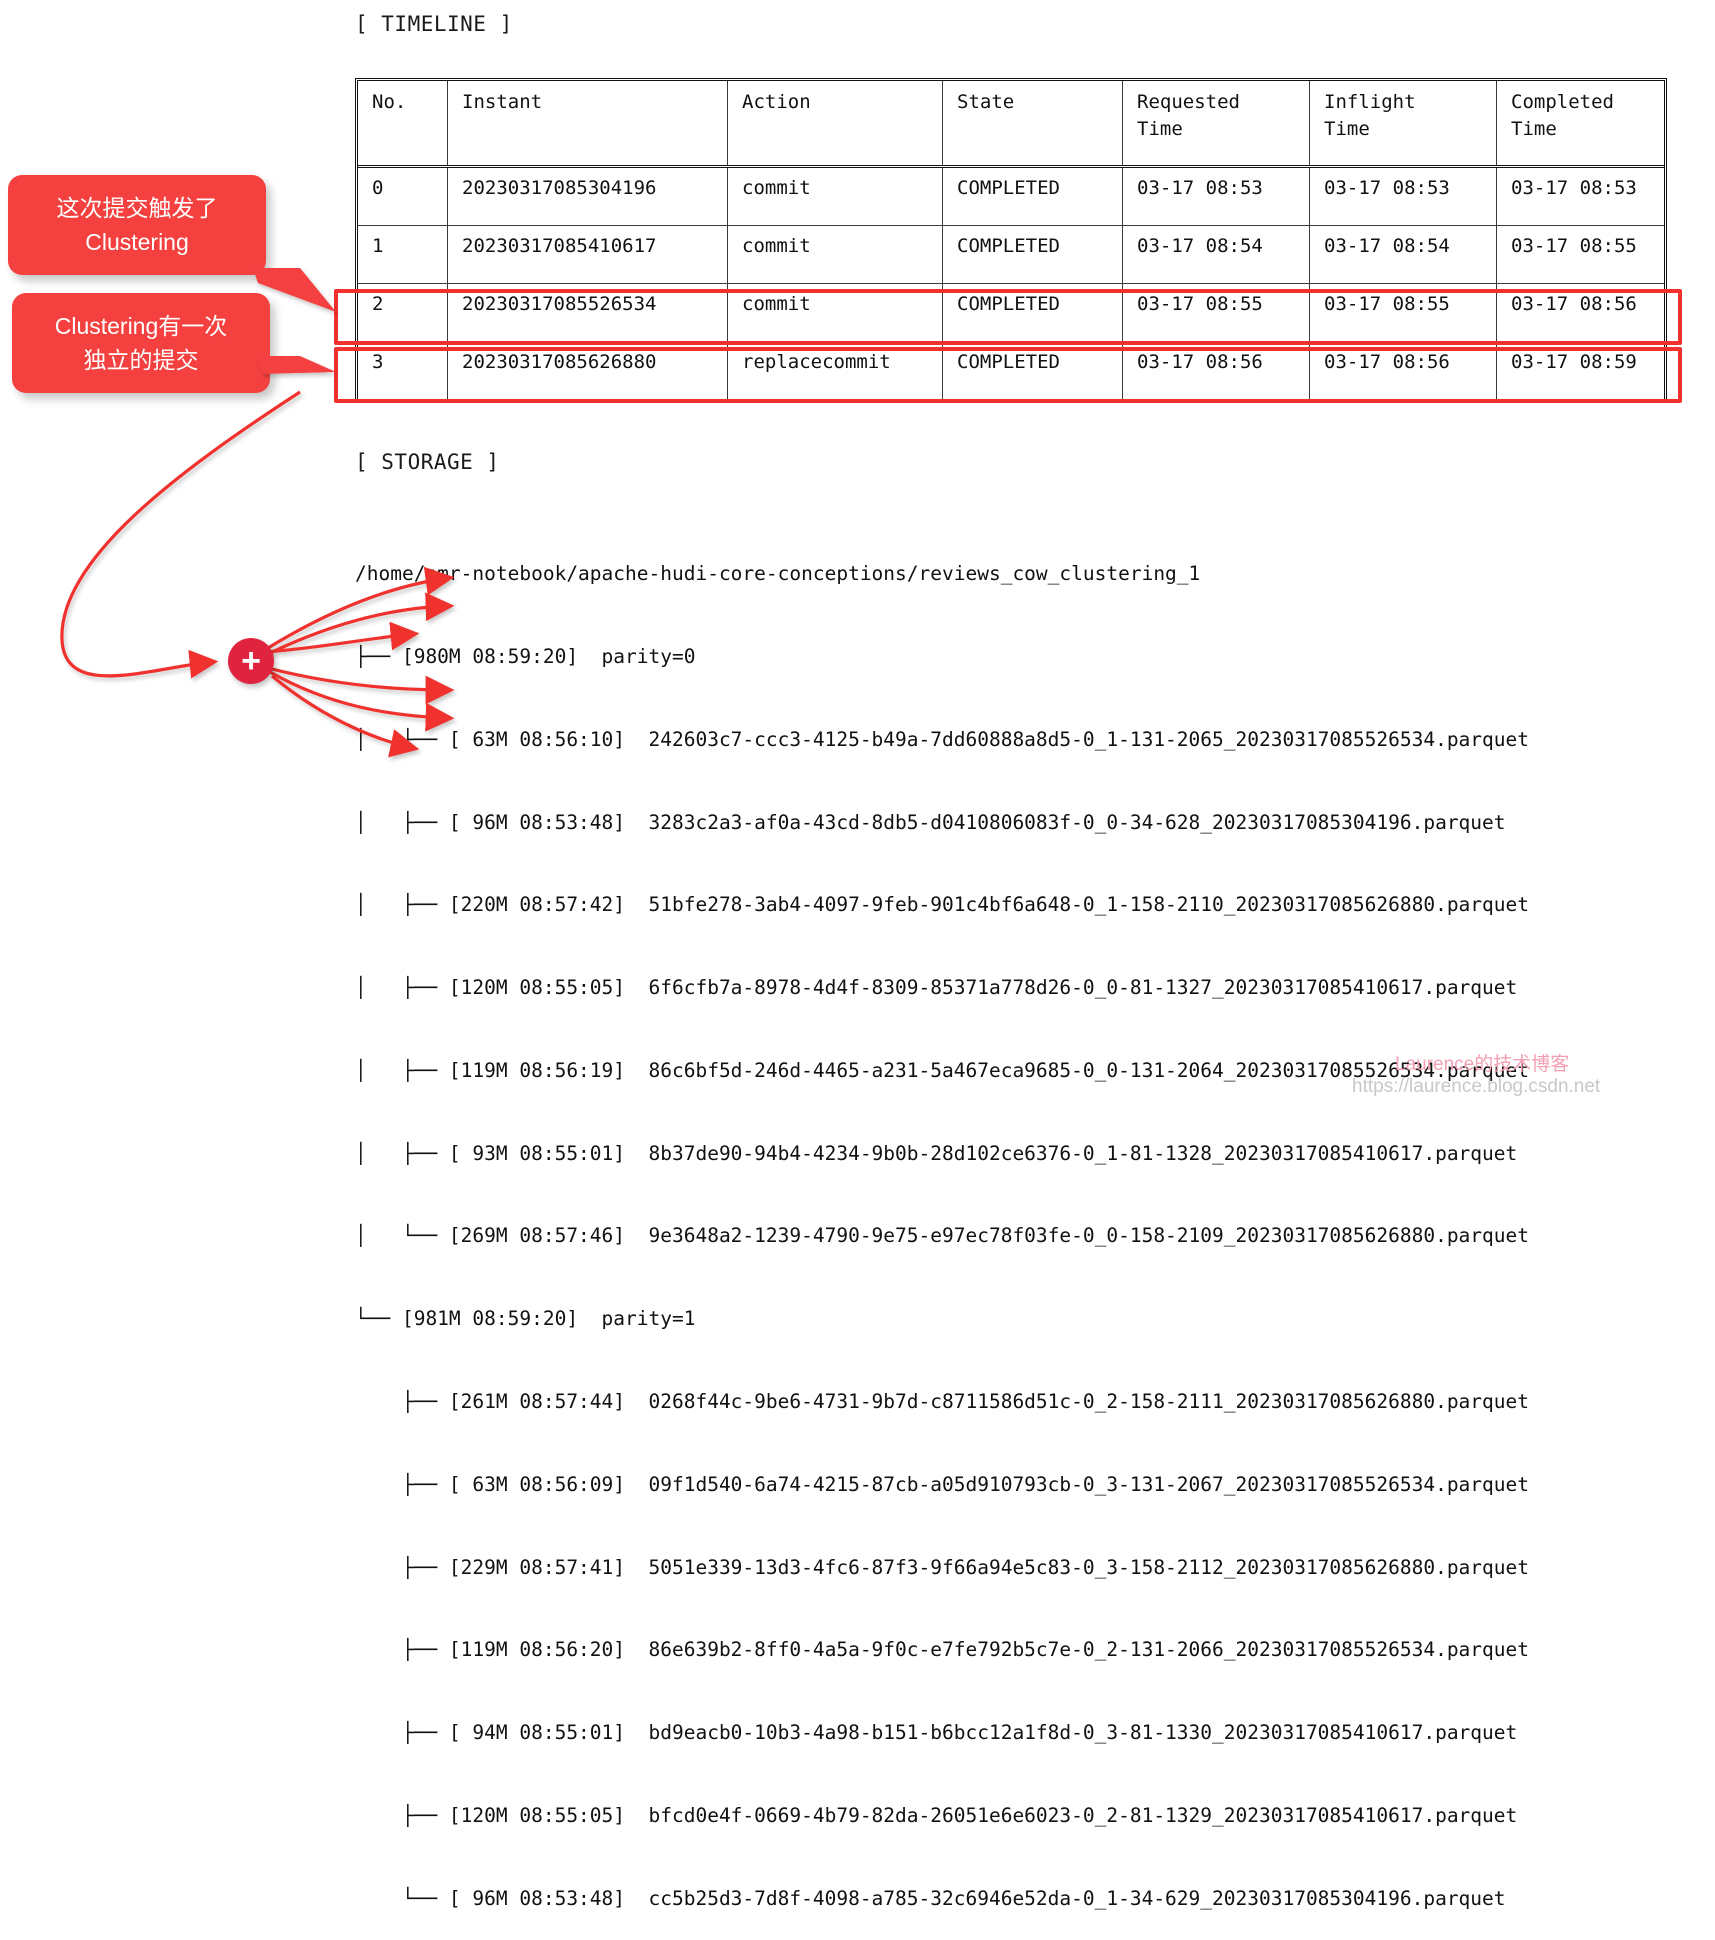  I want to click on cell-inflight-time: 03-17 08:53, so click(1403, 196).